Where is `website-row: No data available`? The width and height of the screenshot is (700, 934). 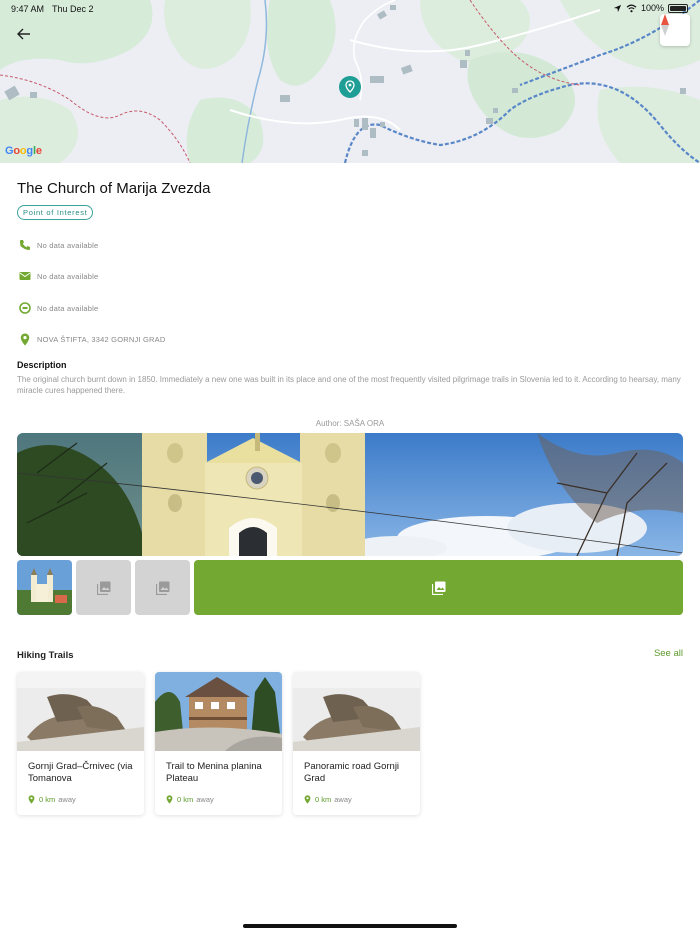 website-row: No data available is located at coordinates (57, 308).